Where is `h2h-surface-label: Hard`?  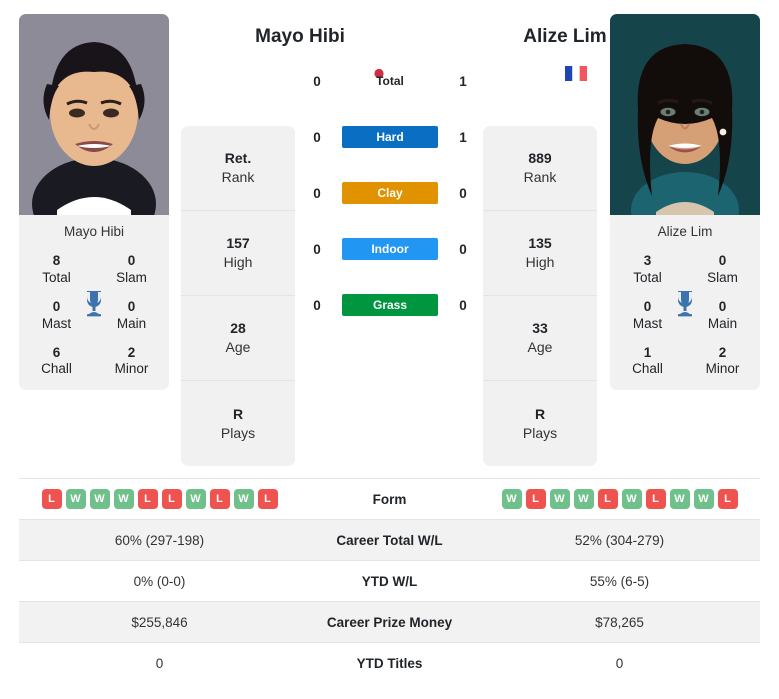 h2h-surface-label: Hard is located at coordinates (390, 137).